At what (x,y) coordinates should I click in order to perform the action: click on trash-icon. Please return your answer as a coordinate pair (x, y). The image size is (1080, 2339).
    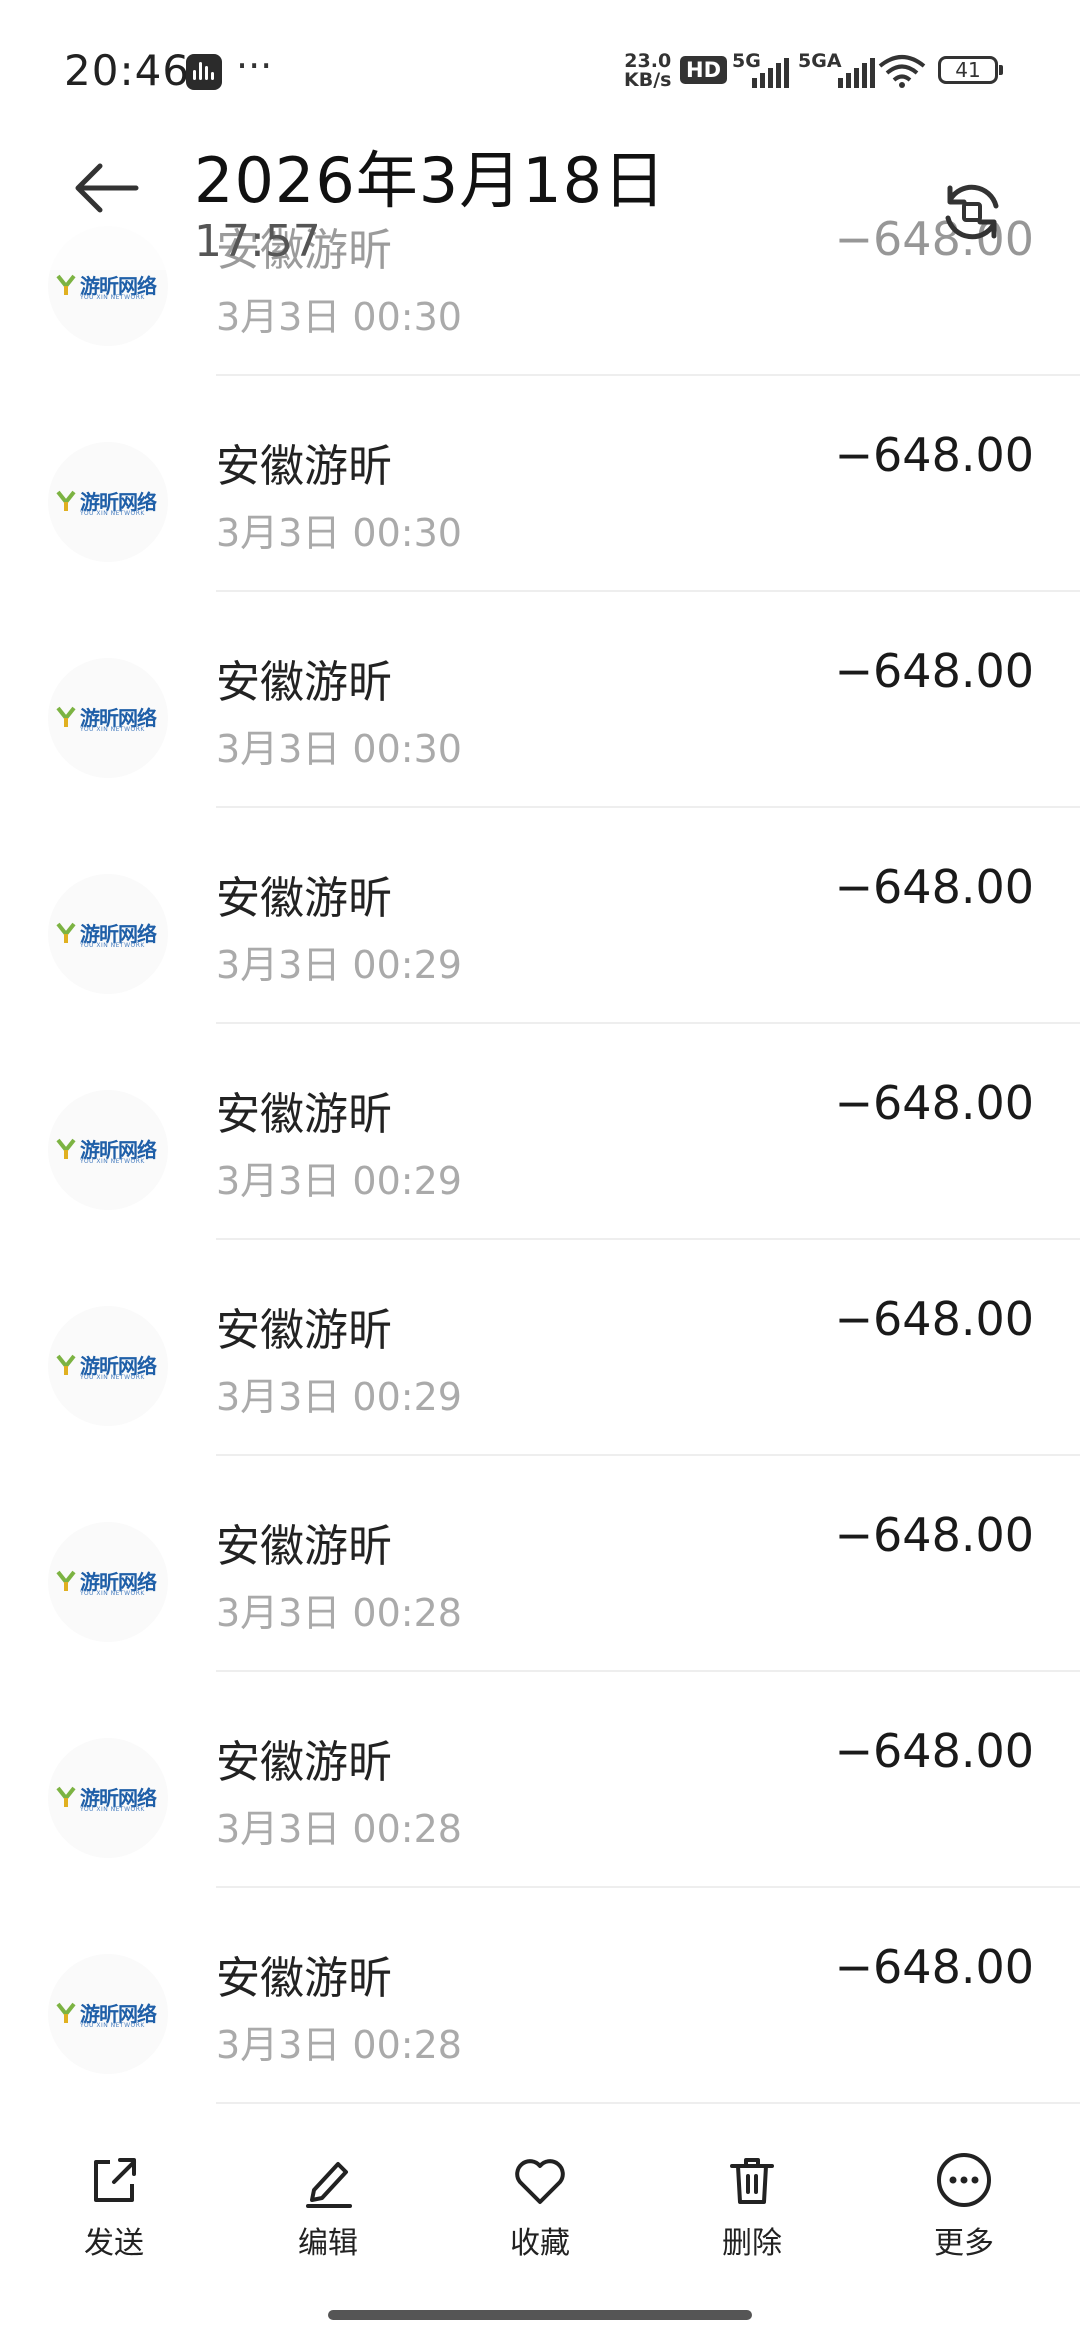
    Looking at the image, I should click on (752, 2181).